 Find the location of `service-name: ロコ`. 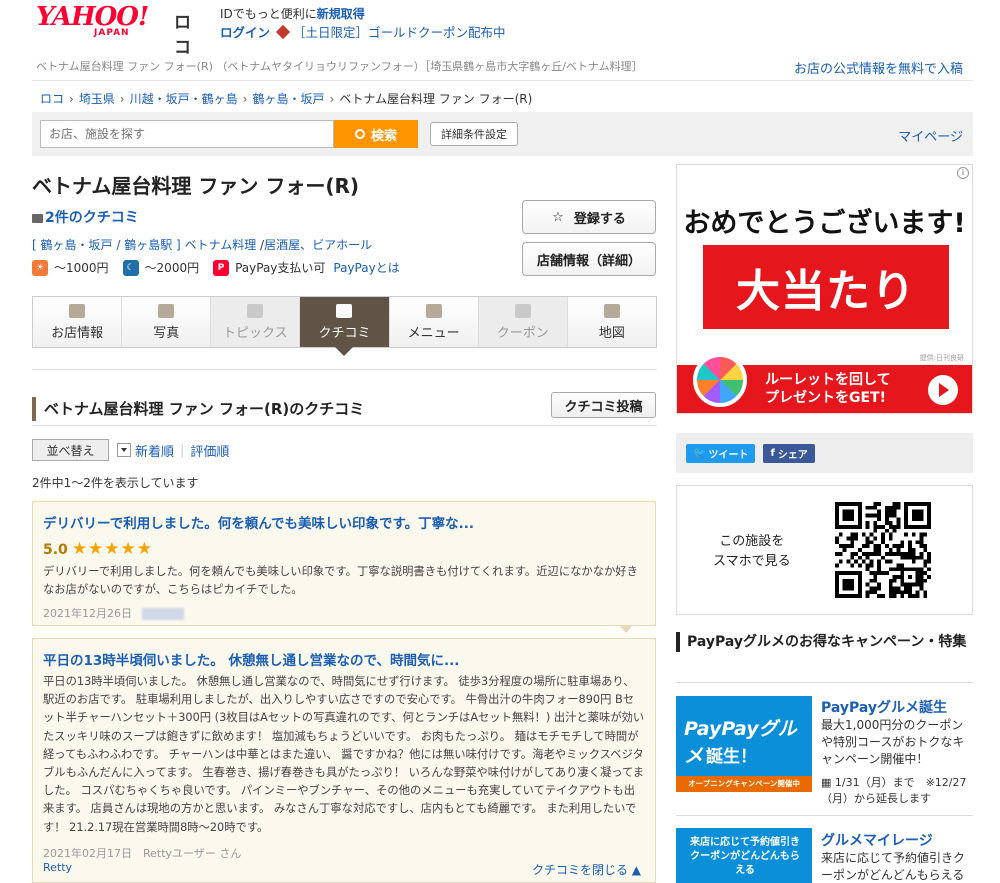

service-name: ロコ is located at coordinates (182, 35).